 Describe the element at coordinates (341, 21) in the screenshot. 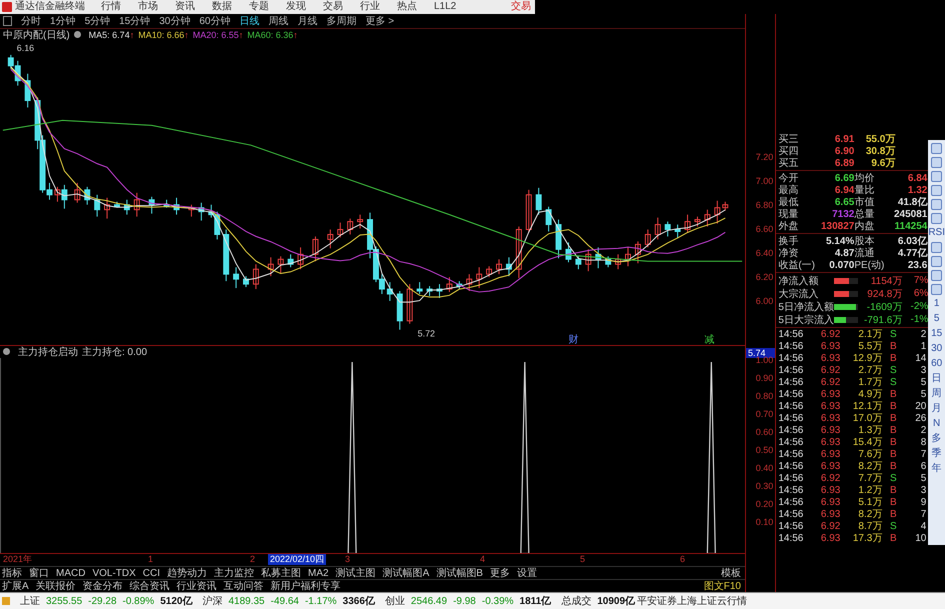

I see `period-tab: 多周期` at that location.